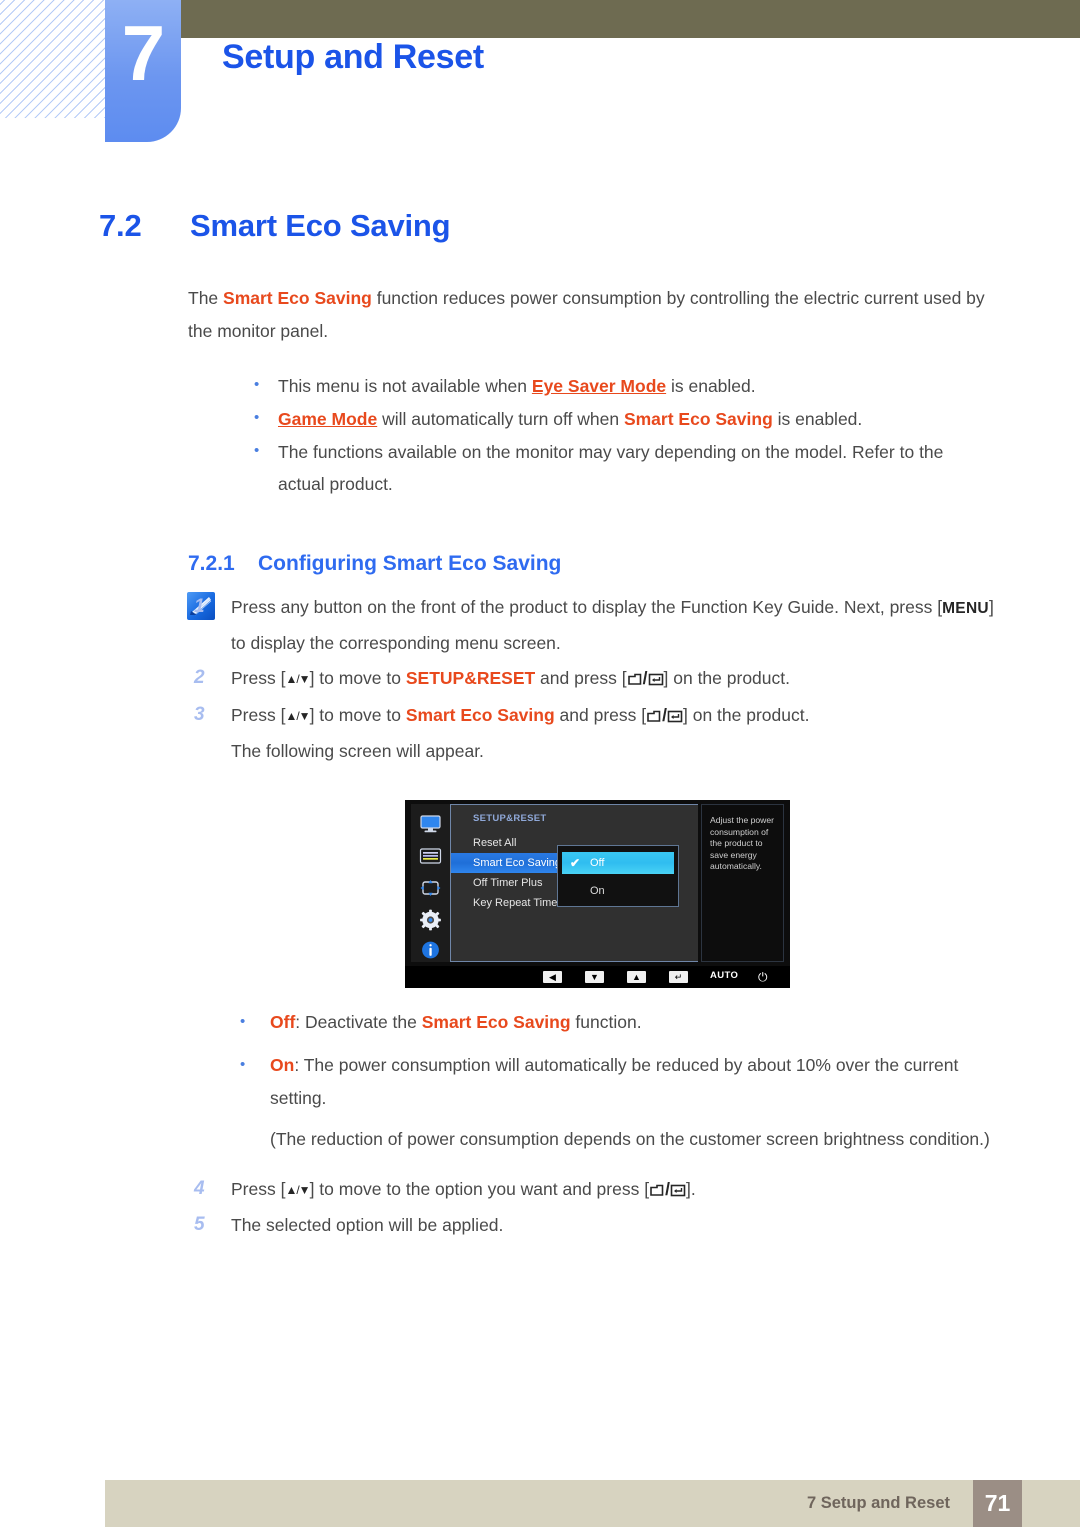  Describe the element at coordinates (327, 419) in the screenshot. I see `link-game-mode: Game Mode` at that location.